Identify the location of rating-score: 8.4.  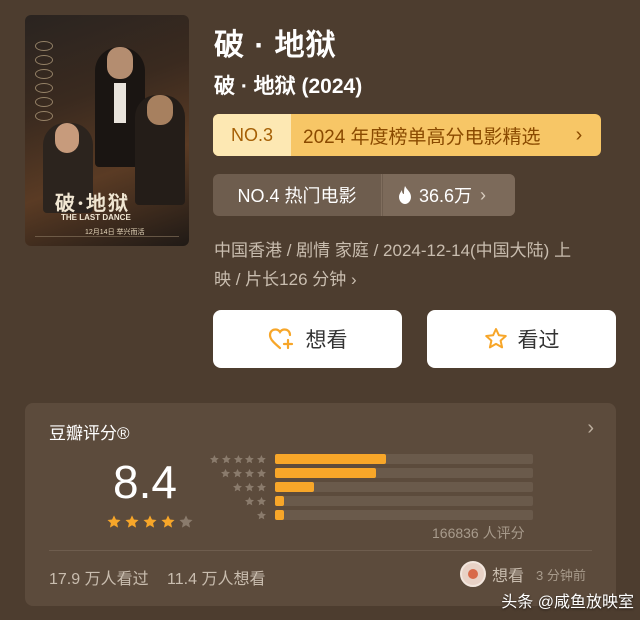
(145, 482).